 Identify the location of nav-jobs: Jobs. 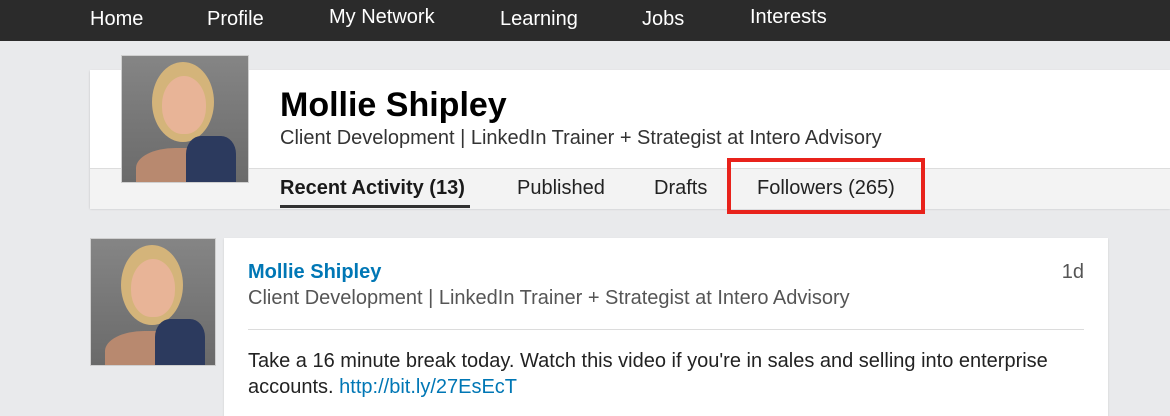
(663, 19).